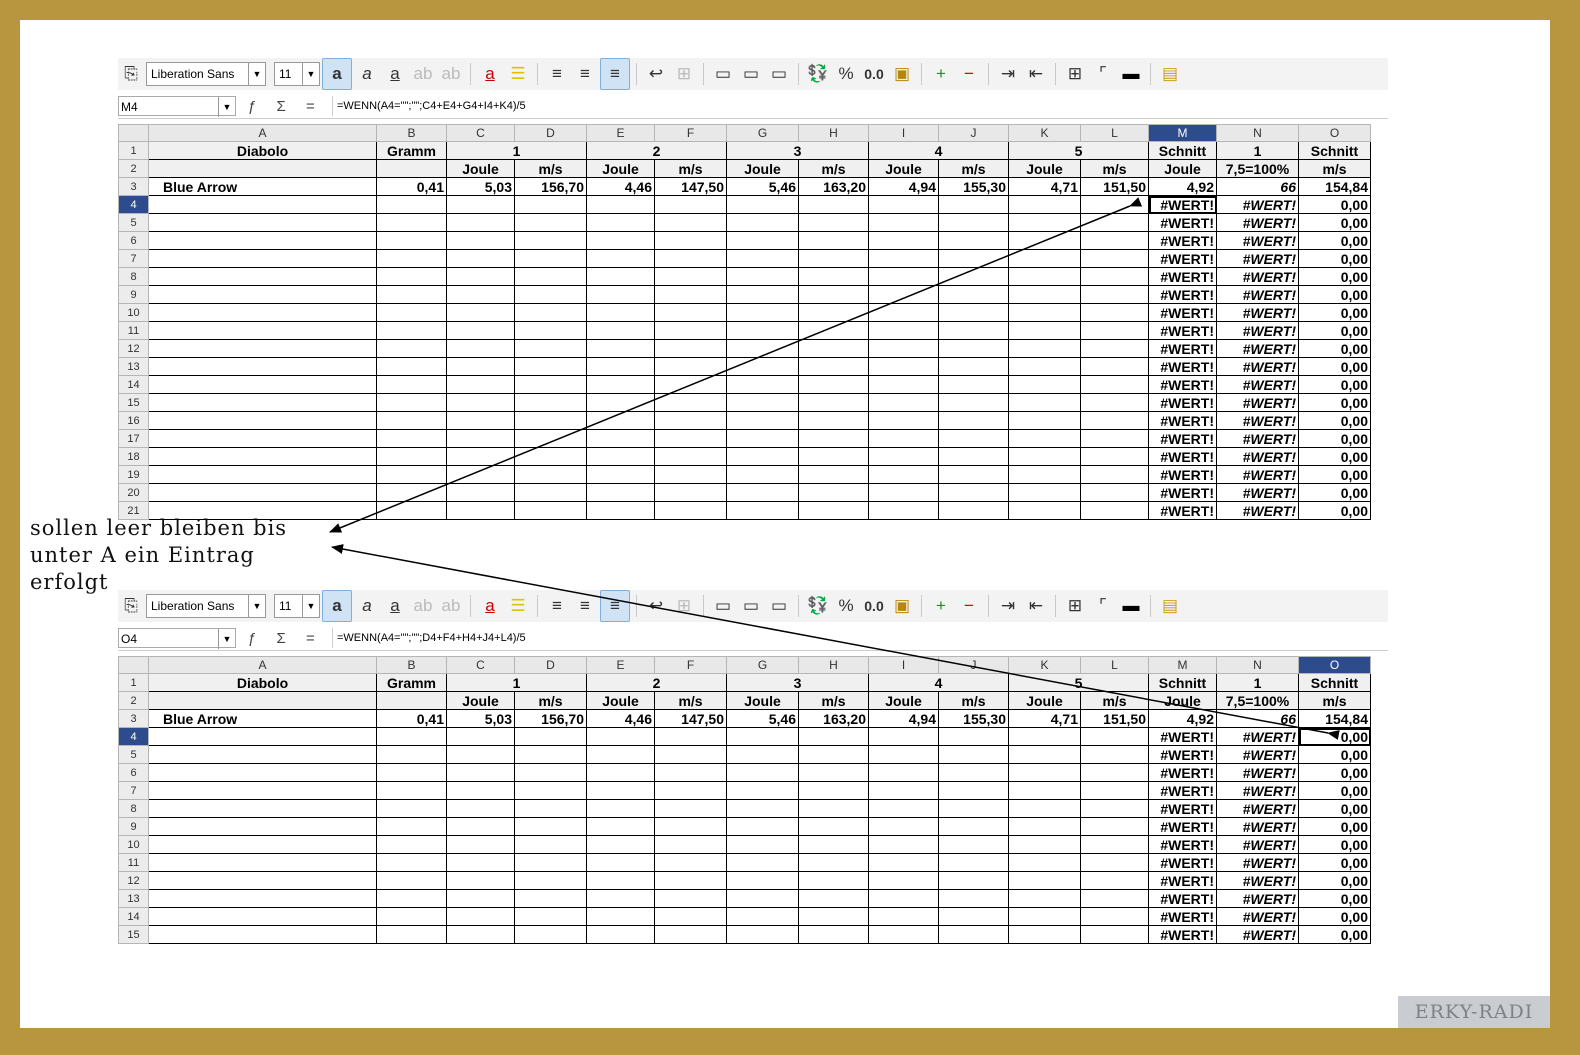 The width and height of the screenshot is (1580, 1055). What do you see at coordinates (1474, 1012) in the screenshot?
I see `watermark-logo: ERKY-RADI` at bounding box center [1474, 1012].